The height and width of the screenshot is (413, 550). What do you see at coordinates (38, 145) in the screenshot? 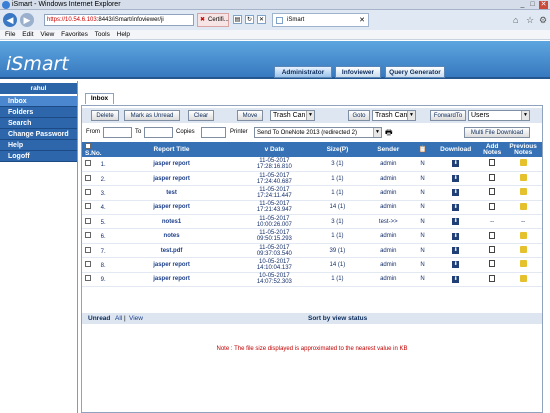
I see `sidebar-item-help: Help` at bounding box center [38, 145].